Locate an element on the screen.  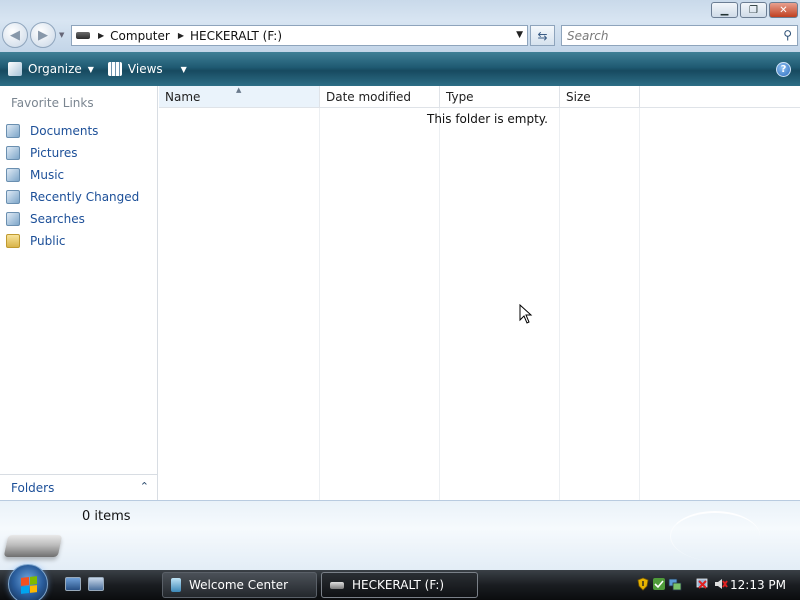
breadcrumb-drive: HECKERALT (F:) is located at coordinates (236, 36).